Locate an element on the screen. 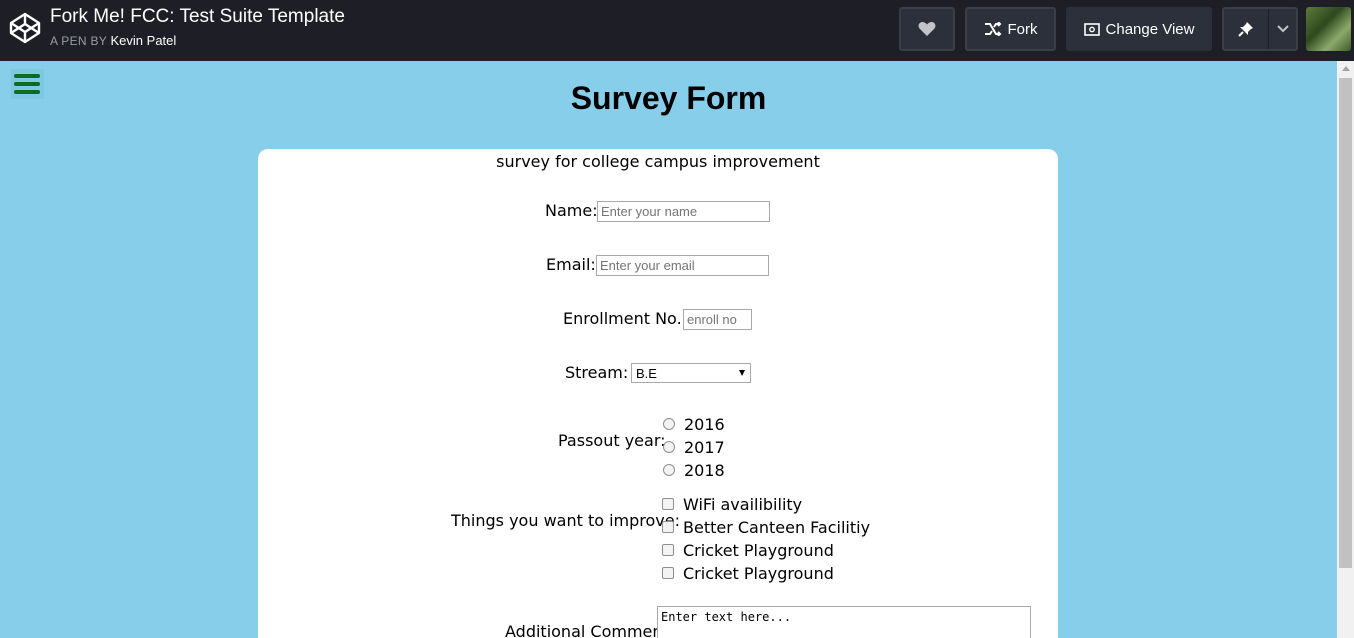 The image size is (1354, 638). pin-separator is located at coordinates (1268, 29).